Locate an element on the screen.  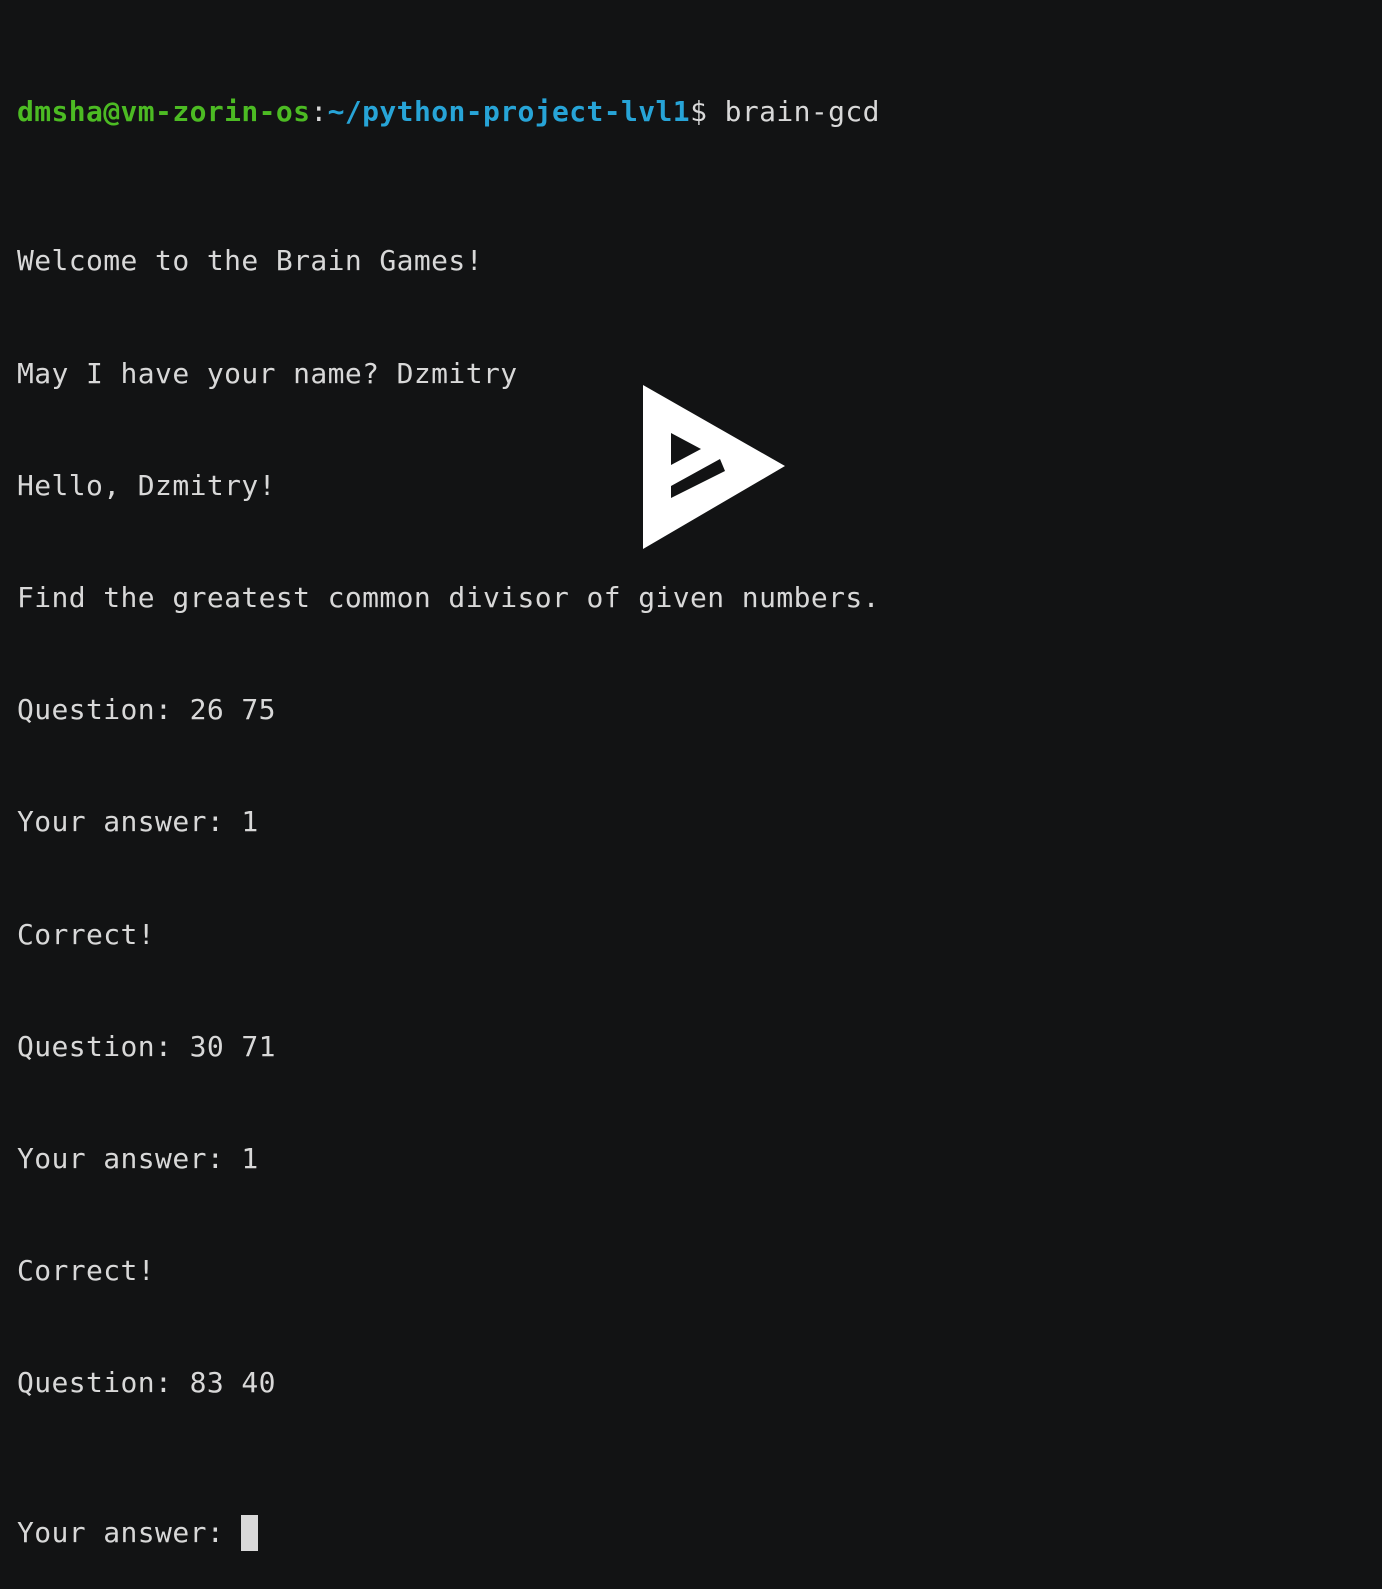
text-cursor is located at coordinates (250, 1533).